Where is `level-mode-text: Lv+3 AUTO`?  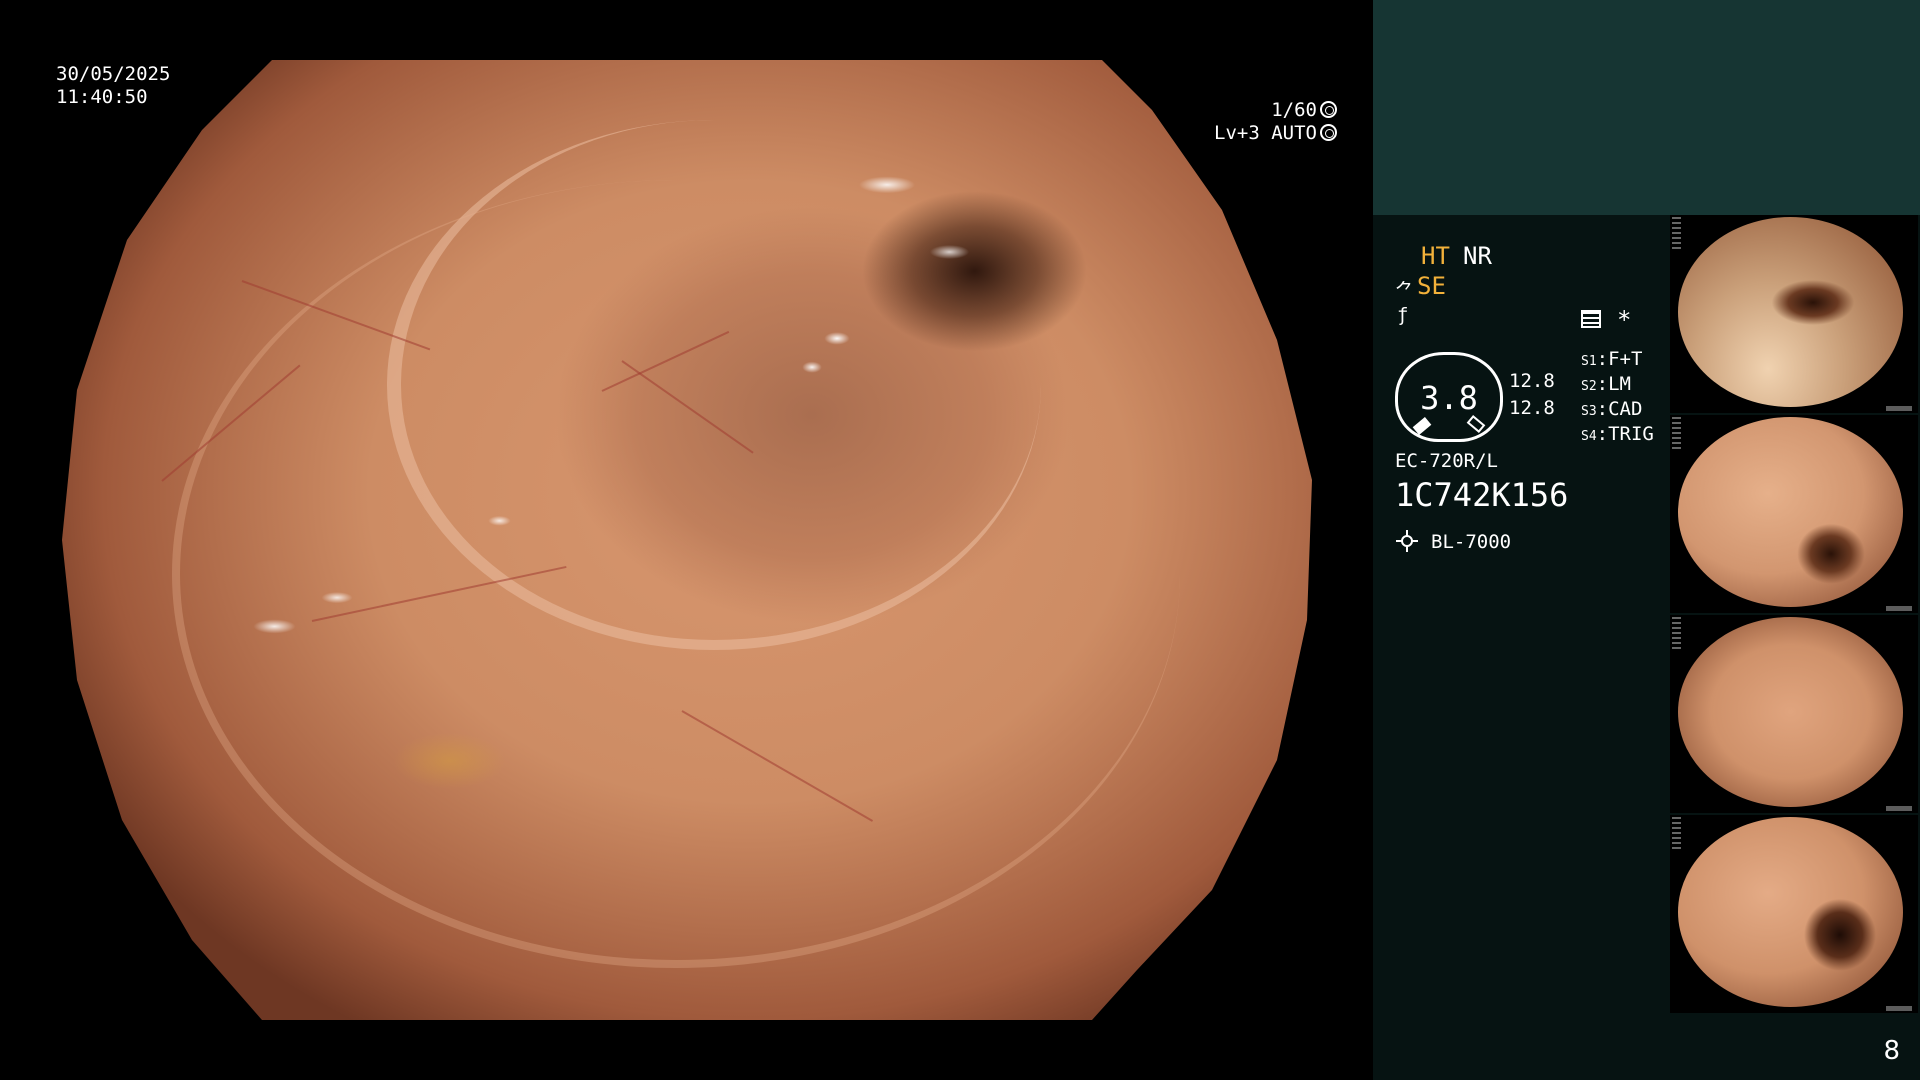 level-mode-text: Lv+3 AUTO is located at coordinates (1265, 133).